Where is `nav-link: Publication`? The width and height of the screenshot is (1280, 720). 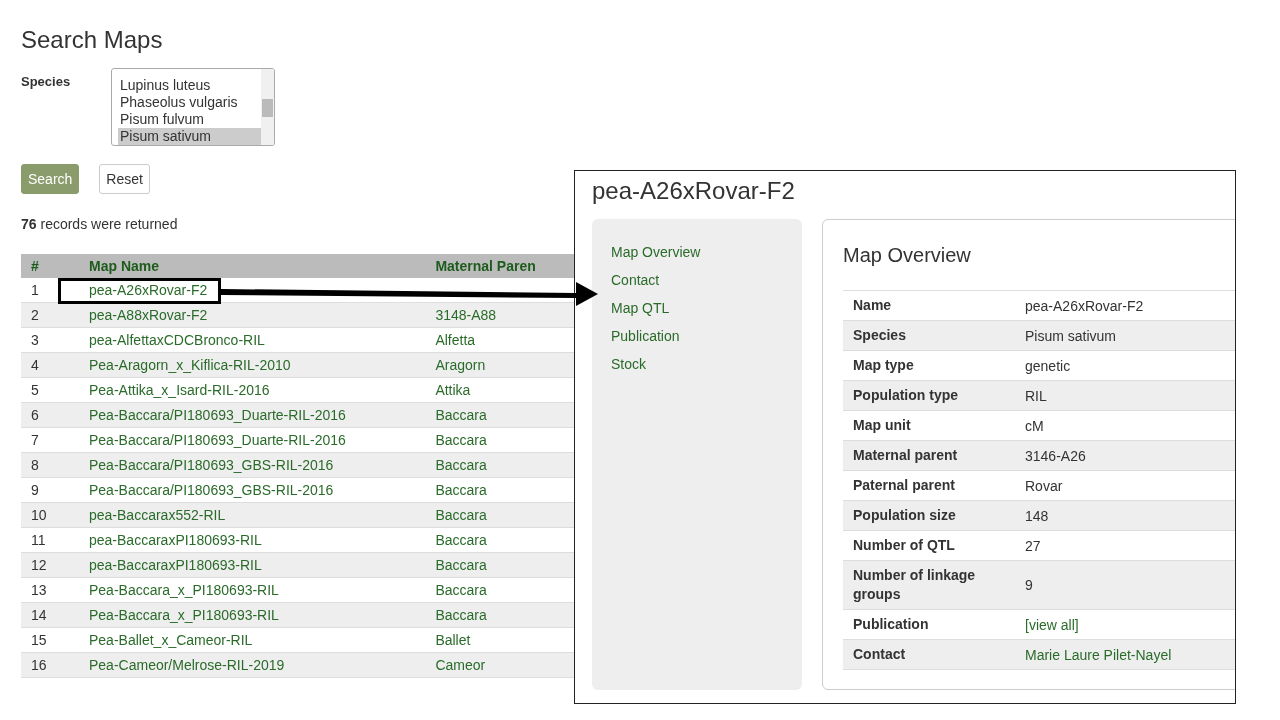
nav-link: Publication is located at coordinates (706, 336).